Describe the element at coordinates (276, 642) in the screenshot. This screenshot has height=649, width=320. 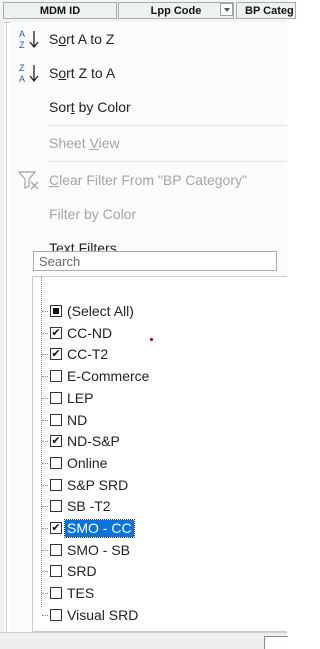
I see `ok-button` at that location.